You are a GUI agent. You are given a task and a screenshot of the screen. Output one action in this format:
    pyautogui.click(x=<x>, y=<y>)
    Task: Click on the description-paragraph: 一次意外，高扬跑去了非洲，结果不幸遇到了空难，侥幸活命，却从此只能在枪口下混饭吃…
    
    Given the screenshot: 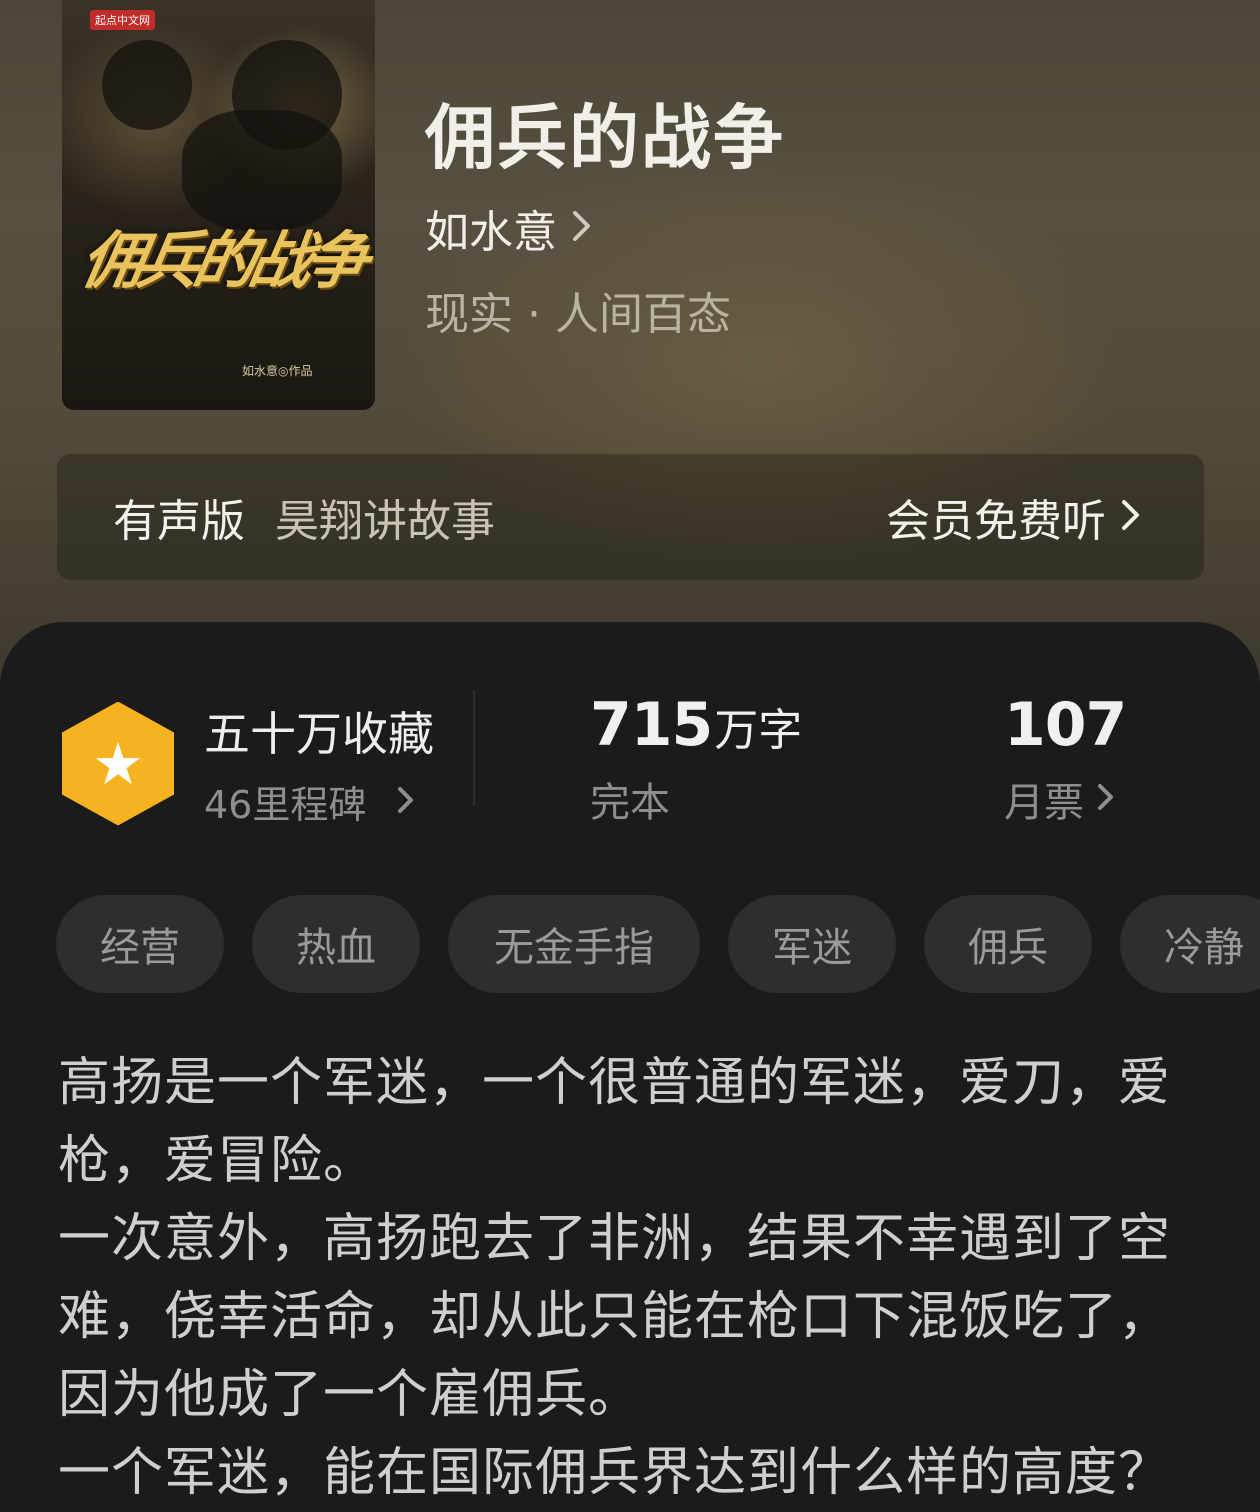 What is the action you would take?
    pyautogui.click(x=615, y=1317)
    